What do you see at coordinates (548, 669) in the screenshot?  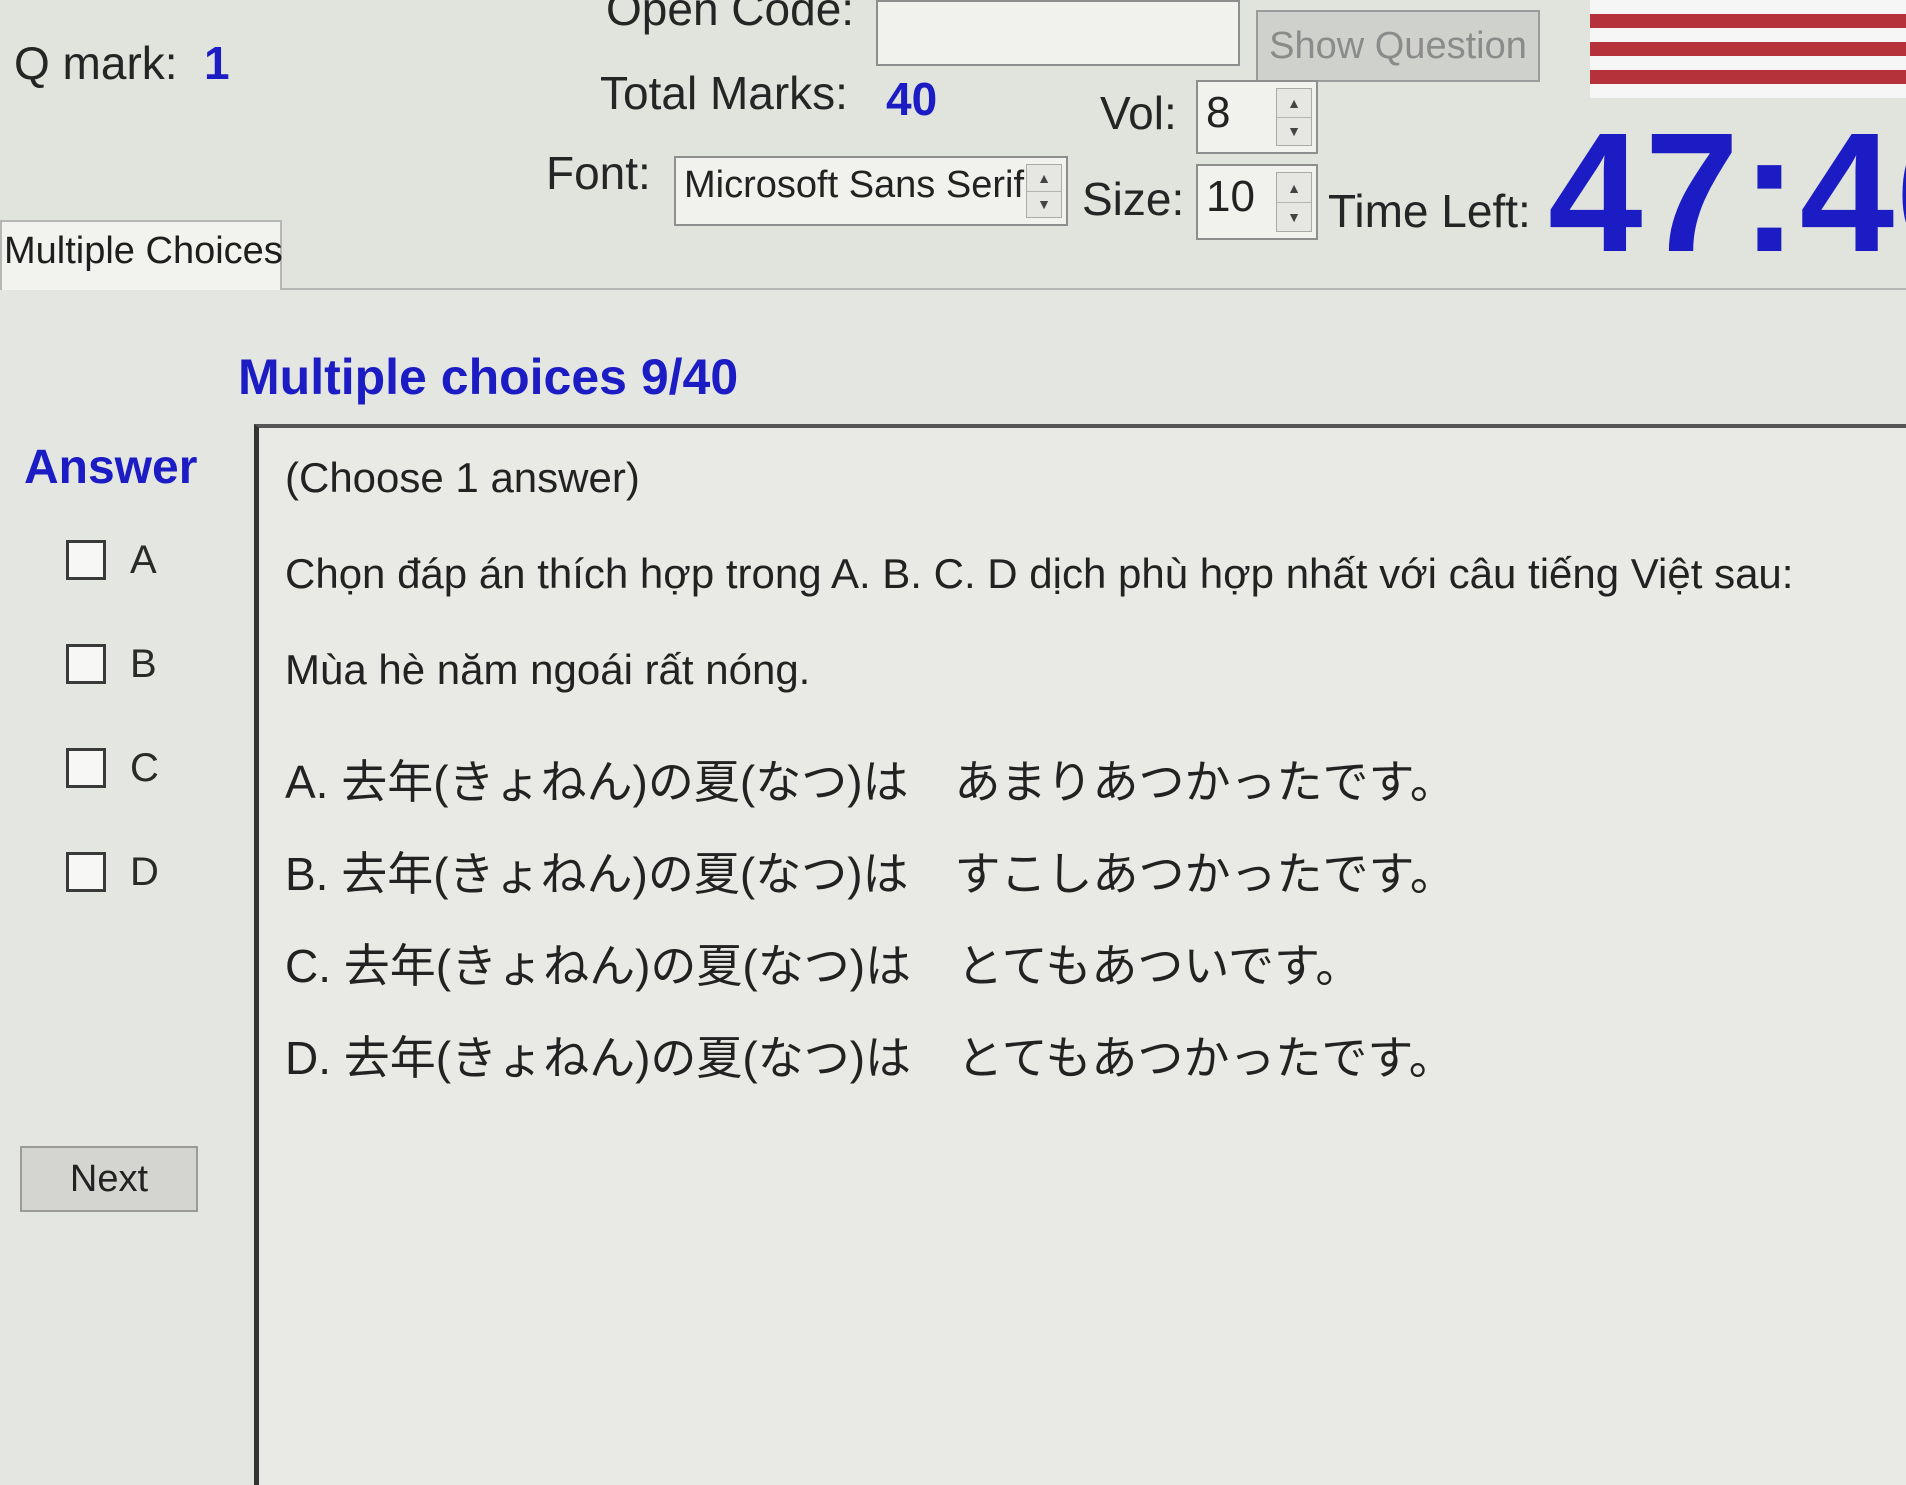 I see `question-sentence: Mùa hè năm ngoái rất nóng.` at bounding box center [548, 669].